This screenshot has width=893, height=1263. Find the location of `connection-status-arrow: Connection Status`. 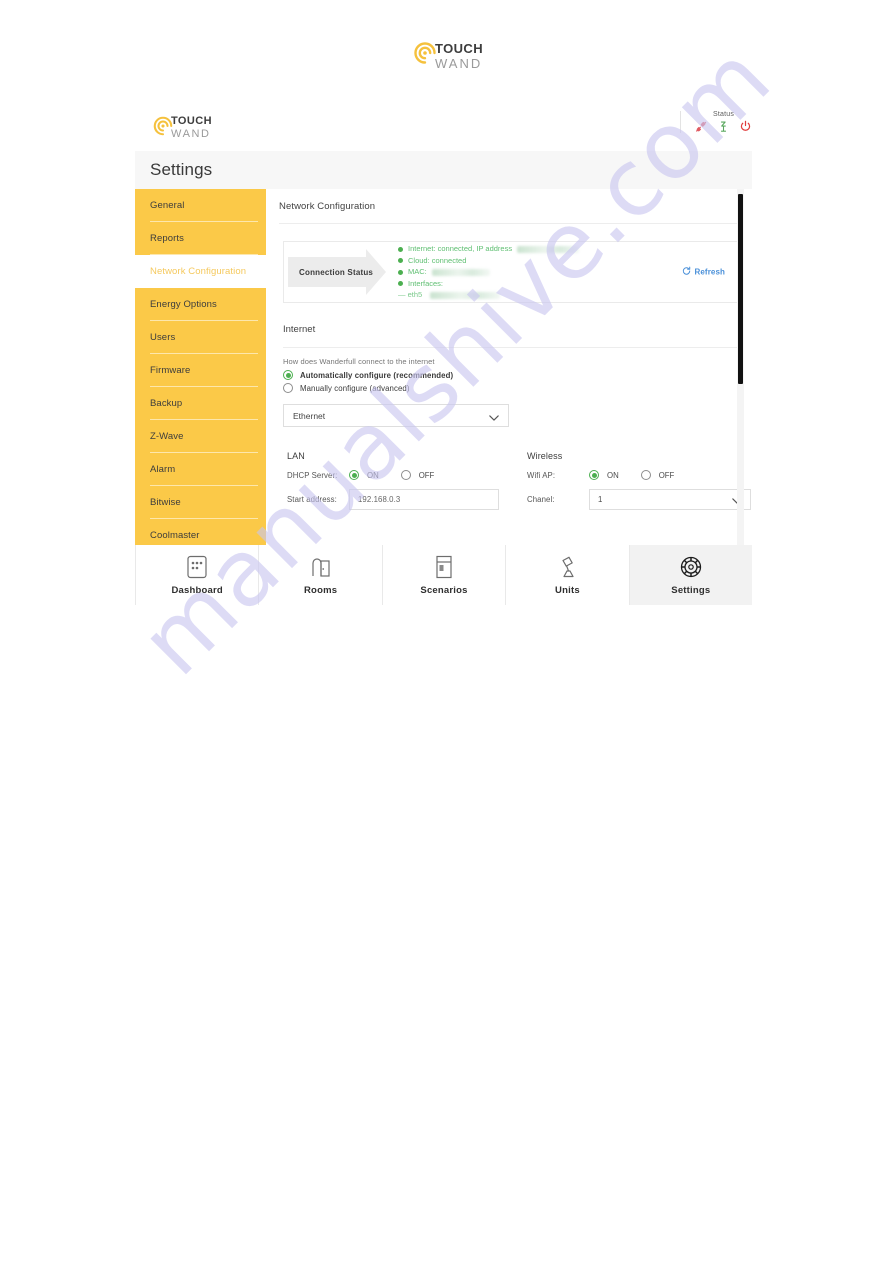

connection-status-arrow: Connection Status is located at coordinates (337, 272).